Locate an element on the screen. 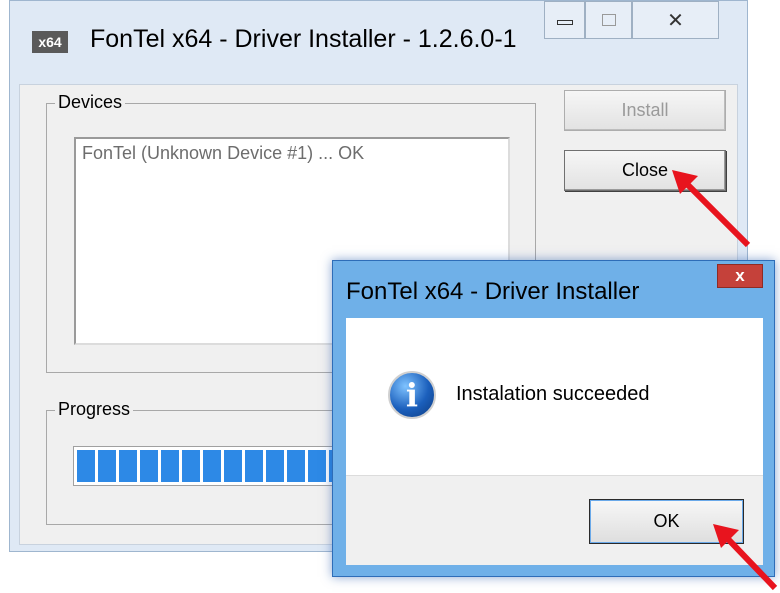  devices-label: Devices is located at coordinates (90, 102).